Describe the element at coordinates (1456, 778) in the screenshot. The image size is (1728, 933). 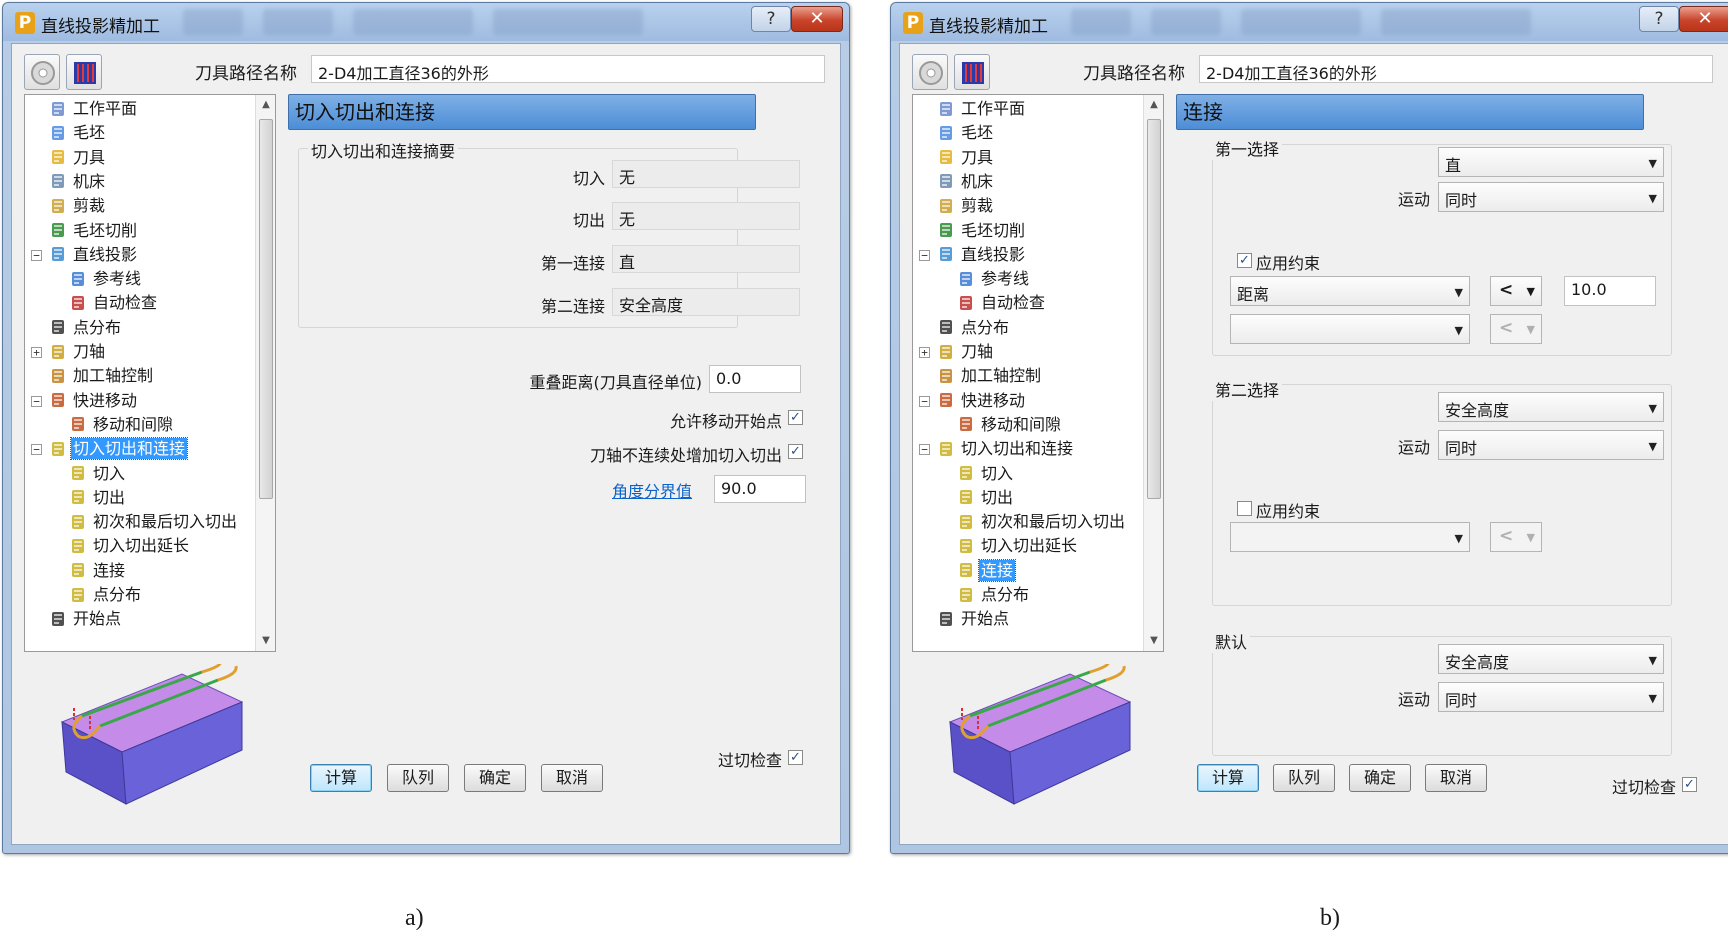
I see `cancel-button: 取消` at that location.